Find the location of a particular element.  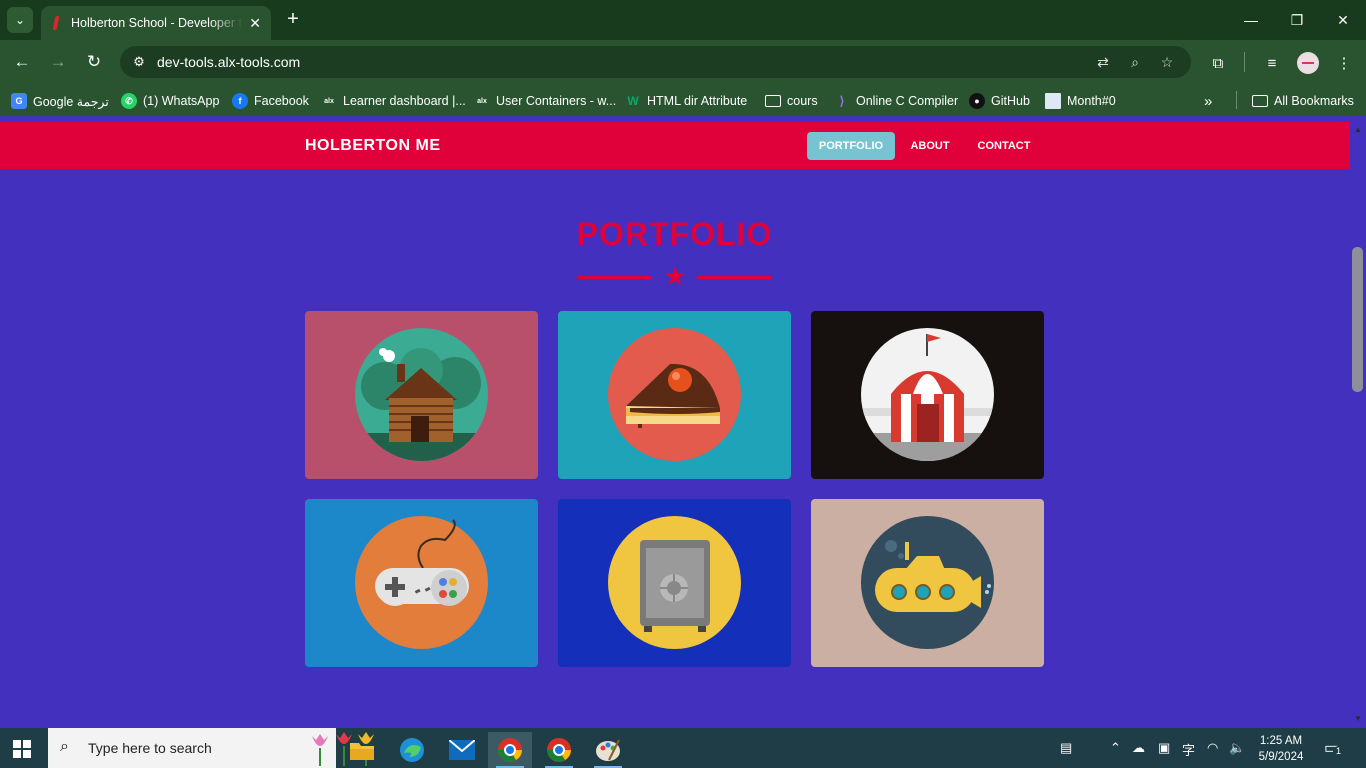

onlinegdb-icon: ⟩ is located at coordinates (842, 101).